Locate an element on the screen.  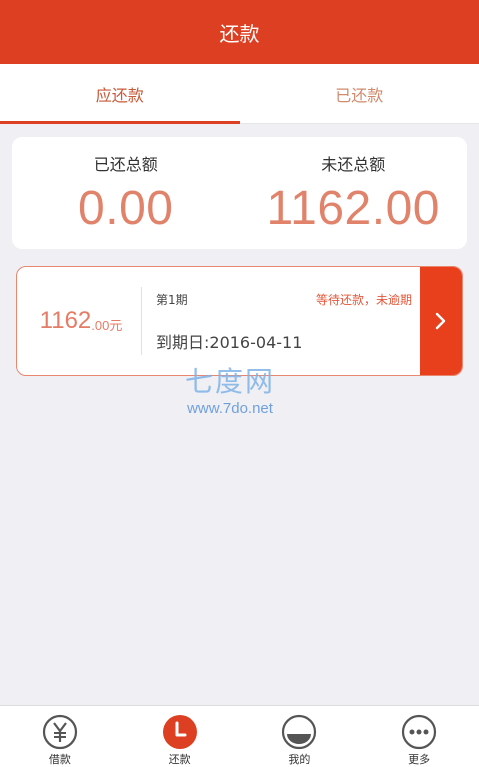
bill-info: 第1期 等待还款，未逾期 到期日:2016-04-11 is located at coordinates (281, 321).